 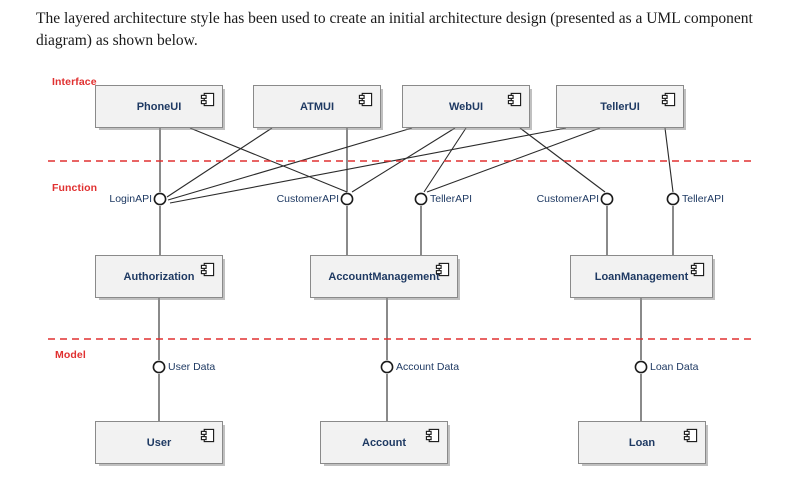 What do you see at coordinates (567, 199) in the screenshot?
I see `interface-label-customerapi-rgt: CustomerAPI` at bounding box center [567, 199].